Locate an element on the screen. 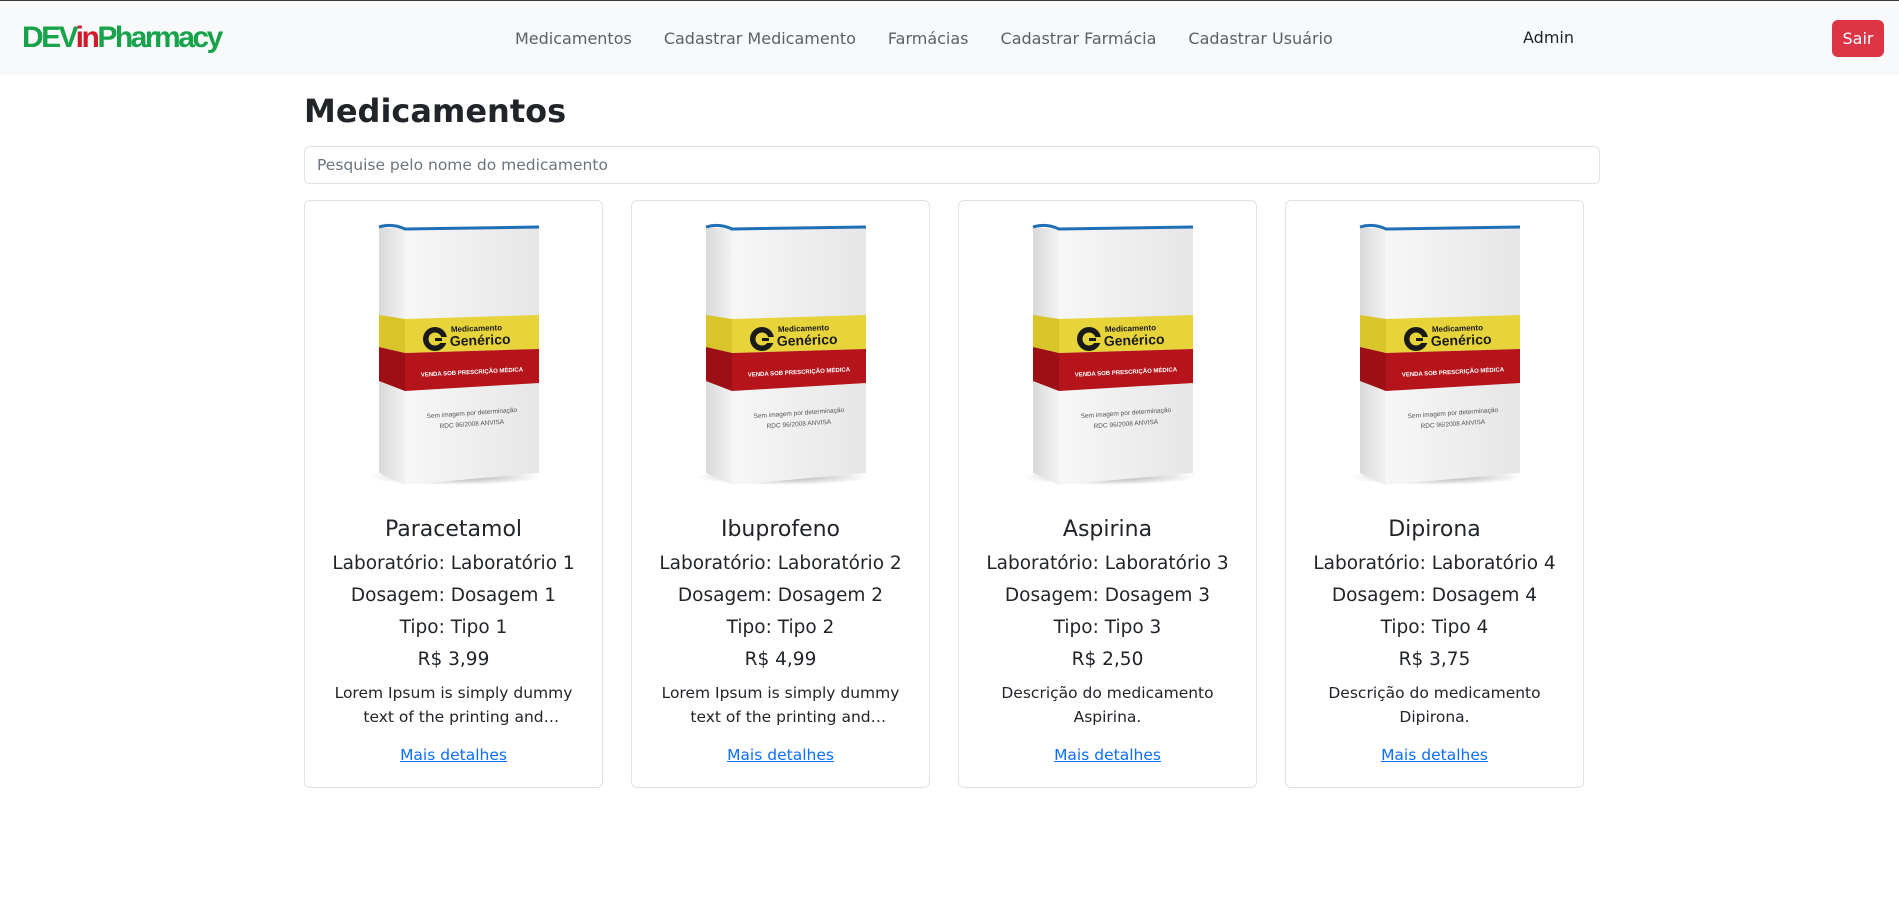  page-title: Medicamentos is located at coordinates (435, 111).